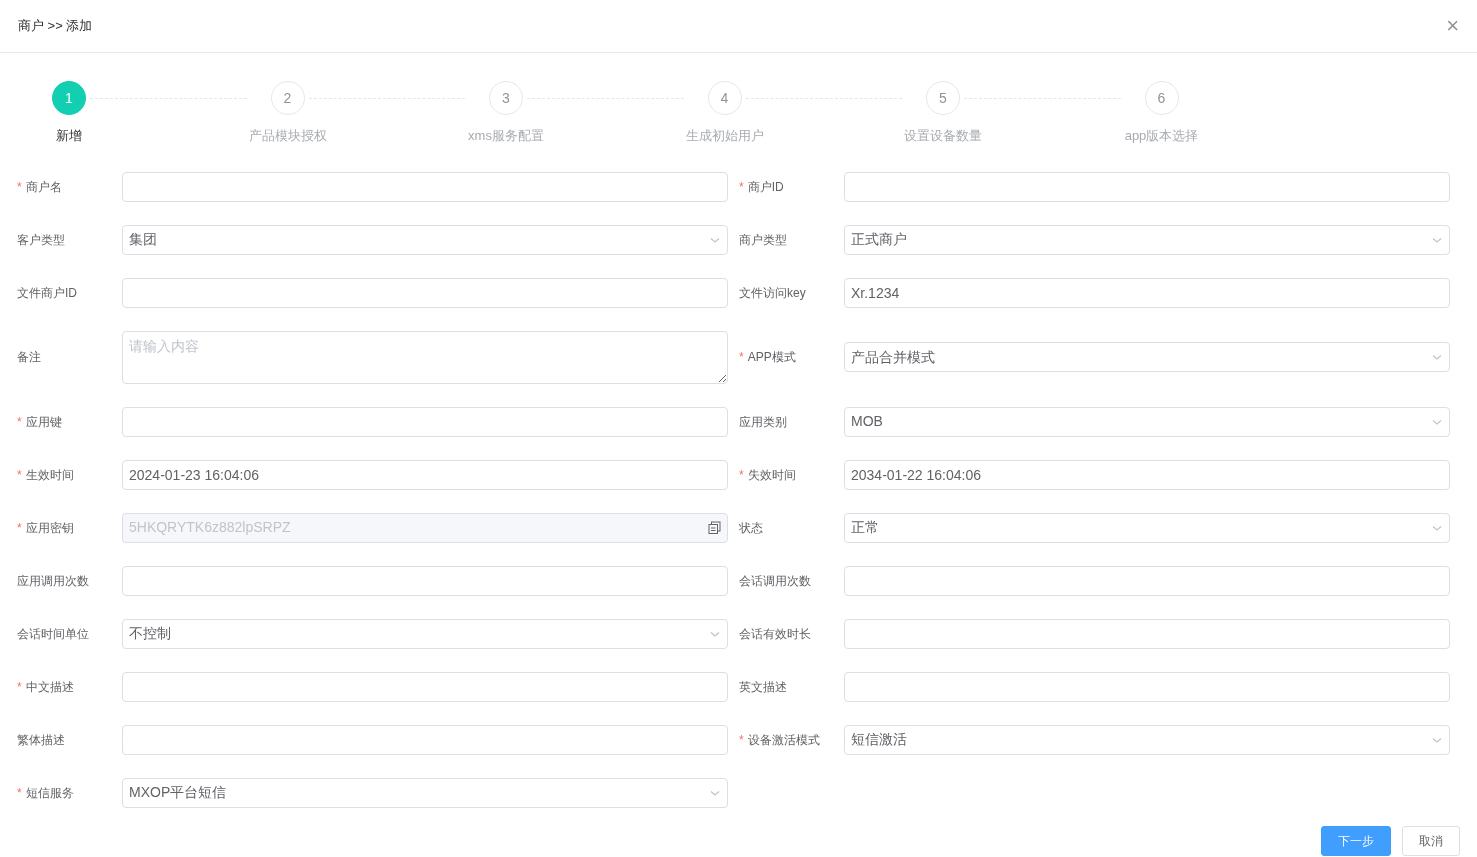 This screenshot has width=1477, height=857. I want to click on field-label: 会话时间单位, so click(53, 634).